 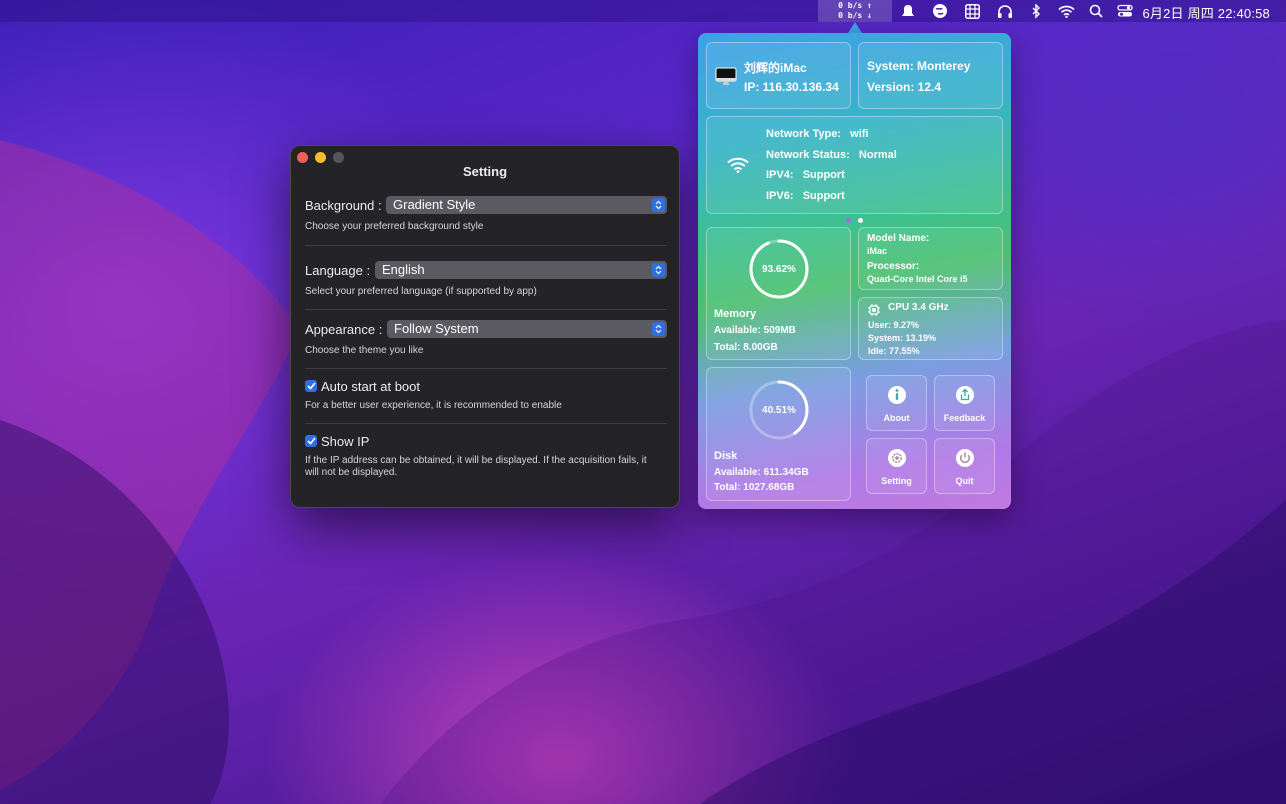 What do you see at coordinates (803, 134) in the screenshot?
I see `network-type-label: Network Type:` at bounding box center [803, 134].